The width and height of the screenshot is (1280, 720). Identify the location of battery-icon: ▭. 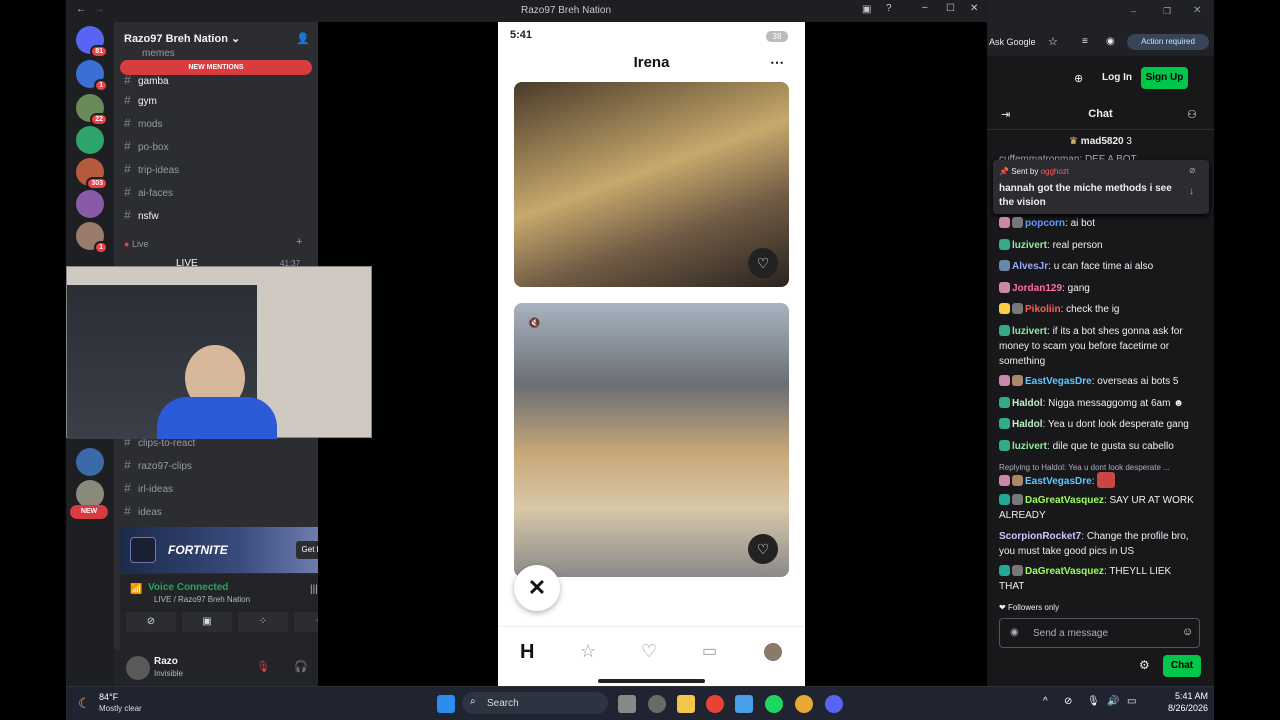
(1131, 701).